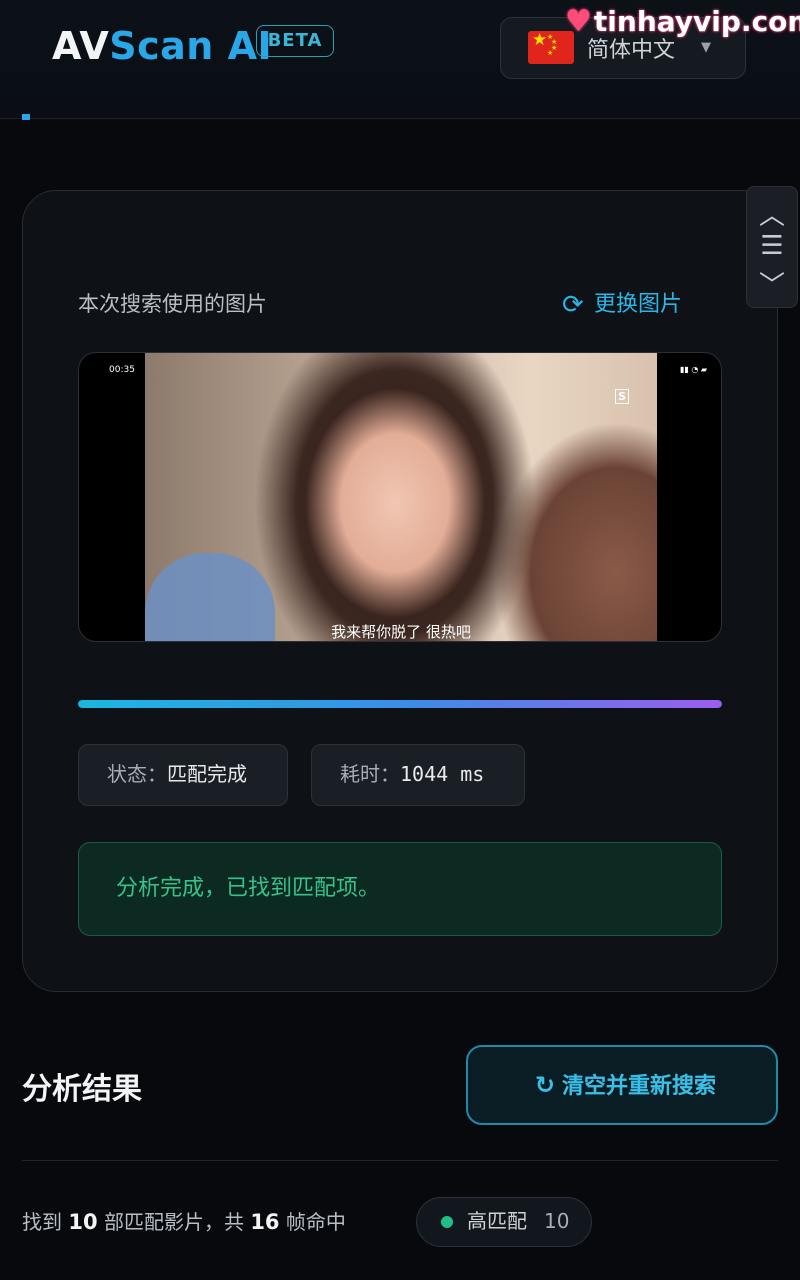  I want to click on summary-mid: 部匹配影片，共, so click(173, 1222).